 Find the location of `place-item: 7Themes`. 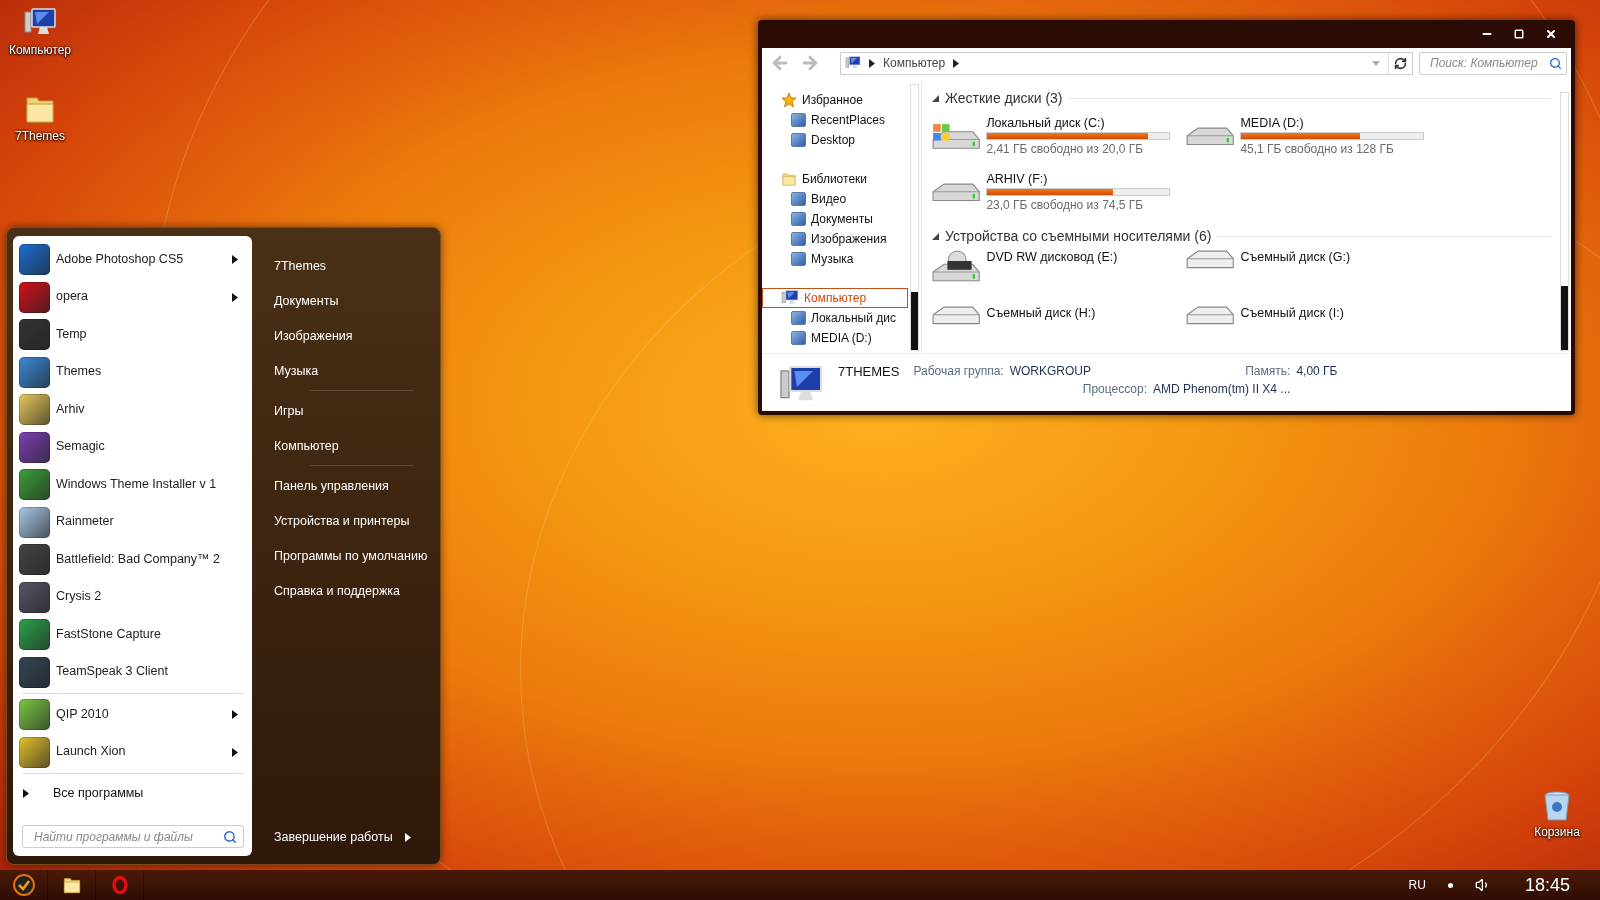

place-item: 7Themes is located at coordinates (351, 265).